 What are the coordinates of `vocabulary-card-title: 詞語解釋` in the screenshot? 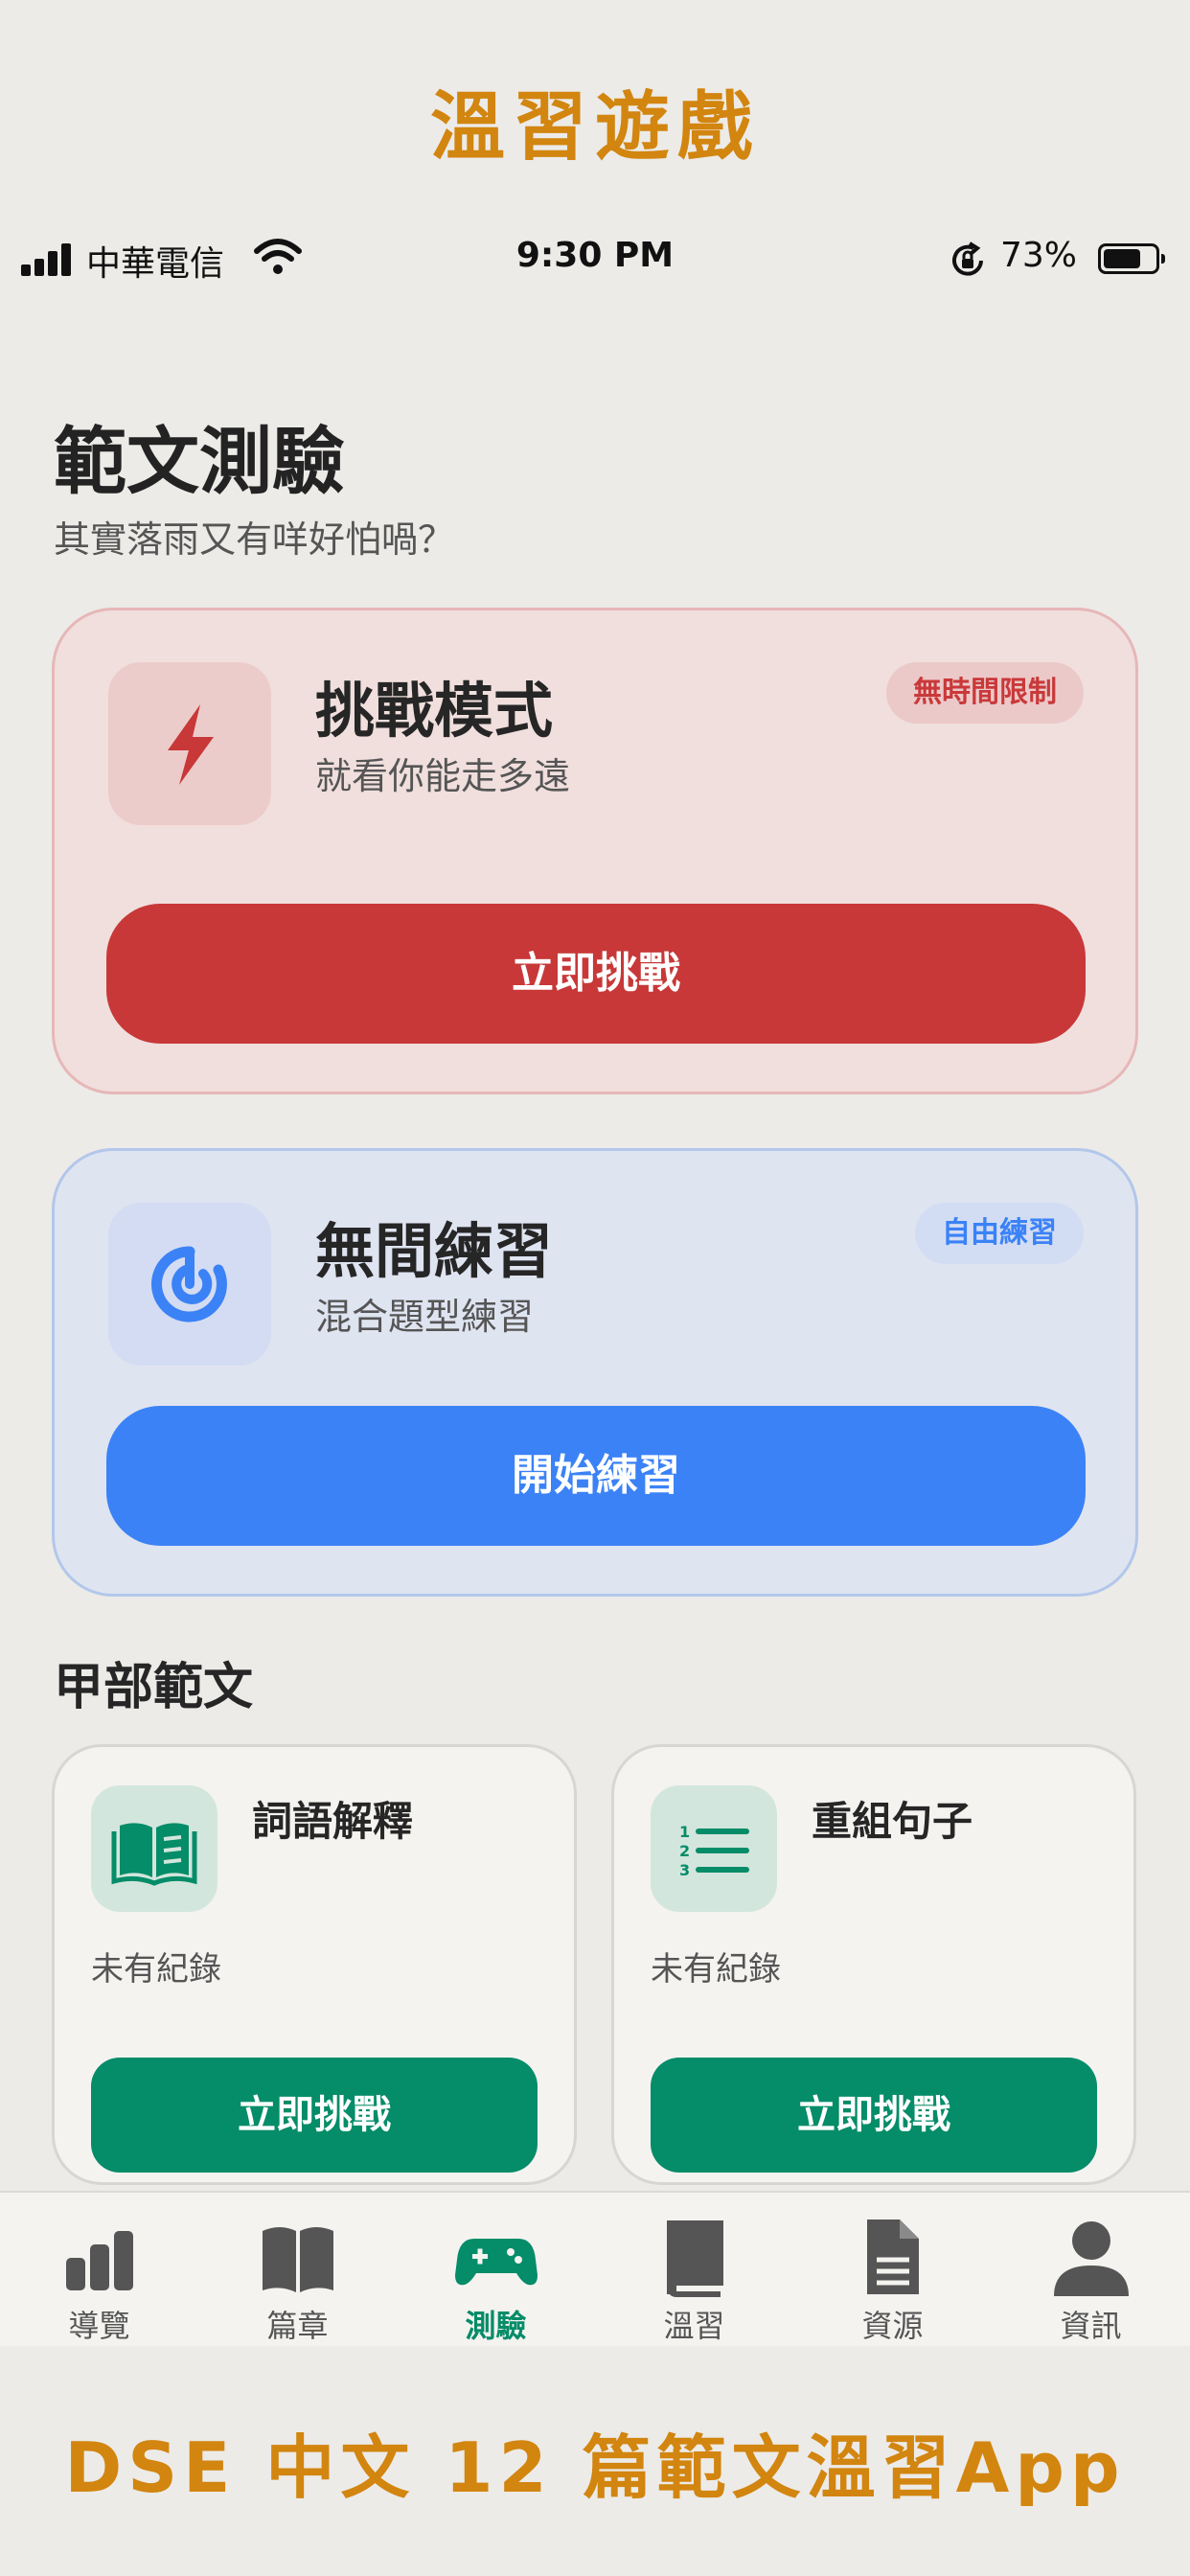 It's located at (333, 1821).